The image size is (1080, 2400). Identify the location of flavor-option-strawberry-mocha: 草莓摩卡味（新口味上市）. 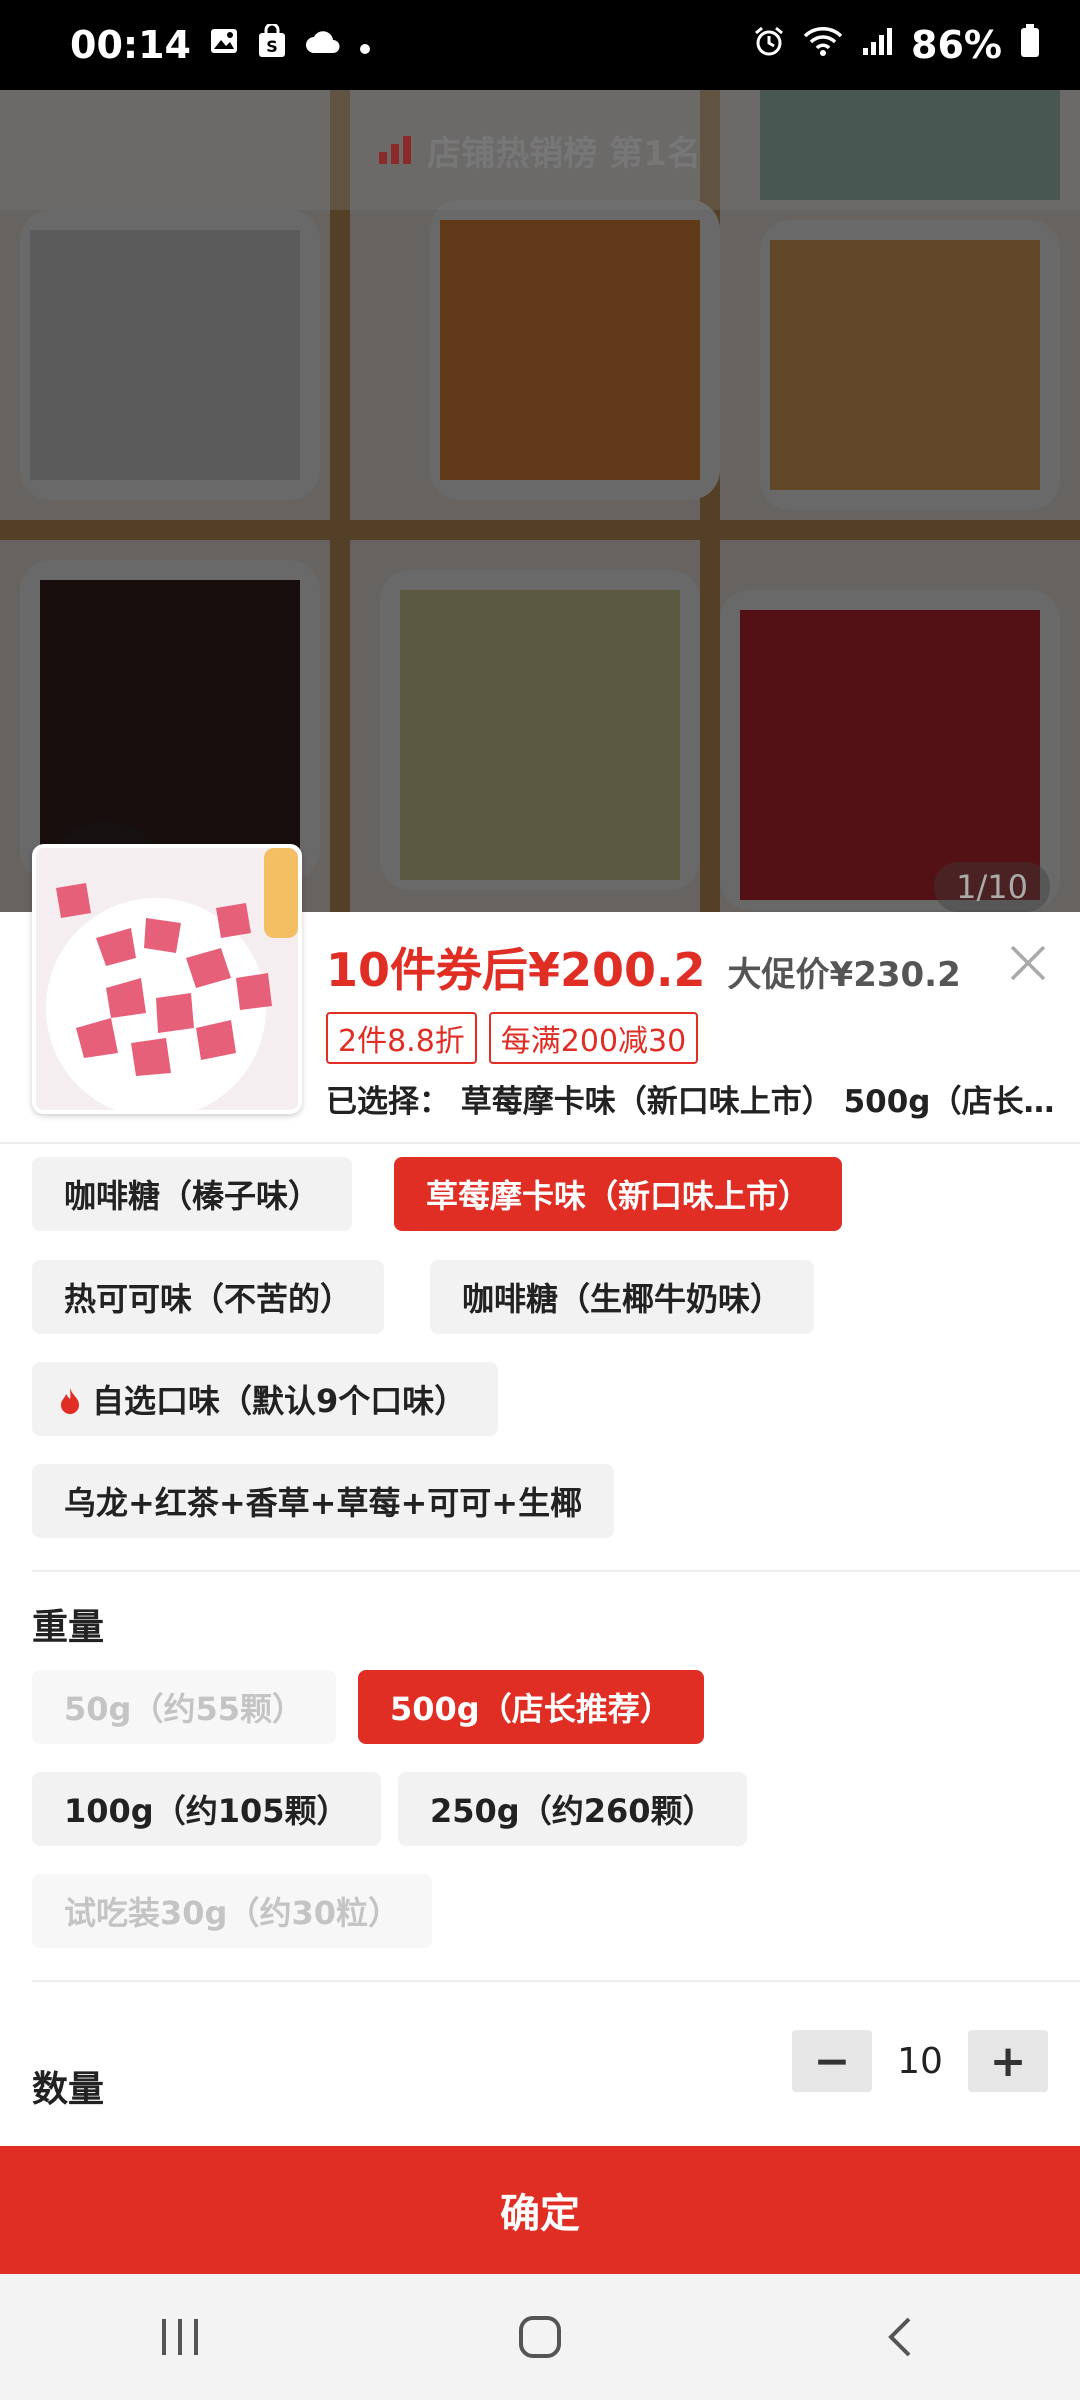
(618, 1194).